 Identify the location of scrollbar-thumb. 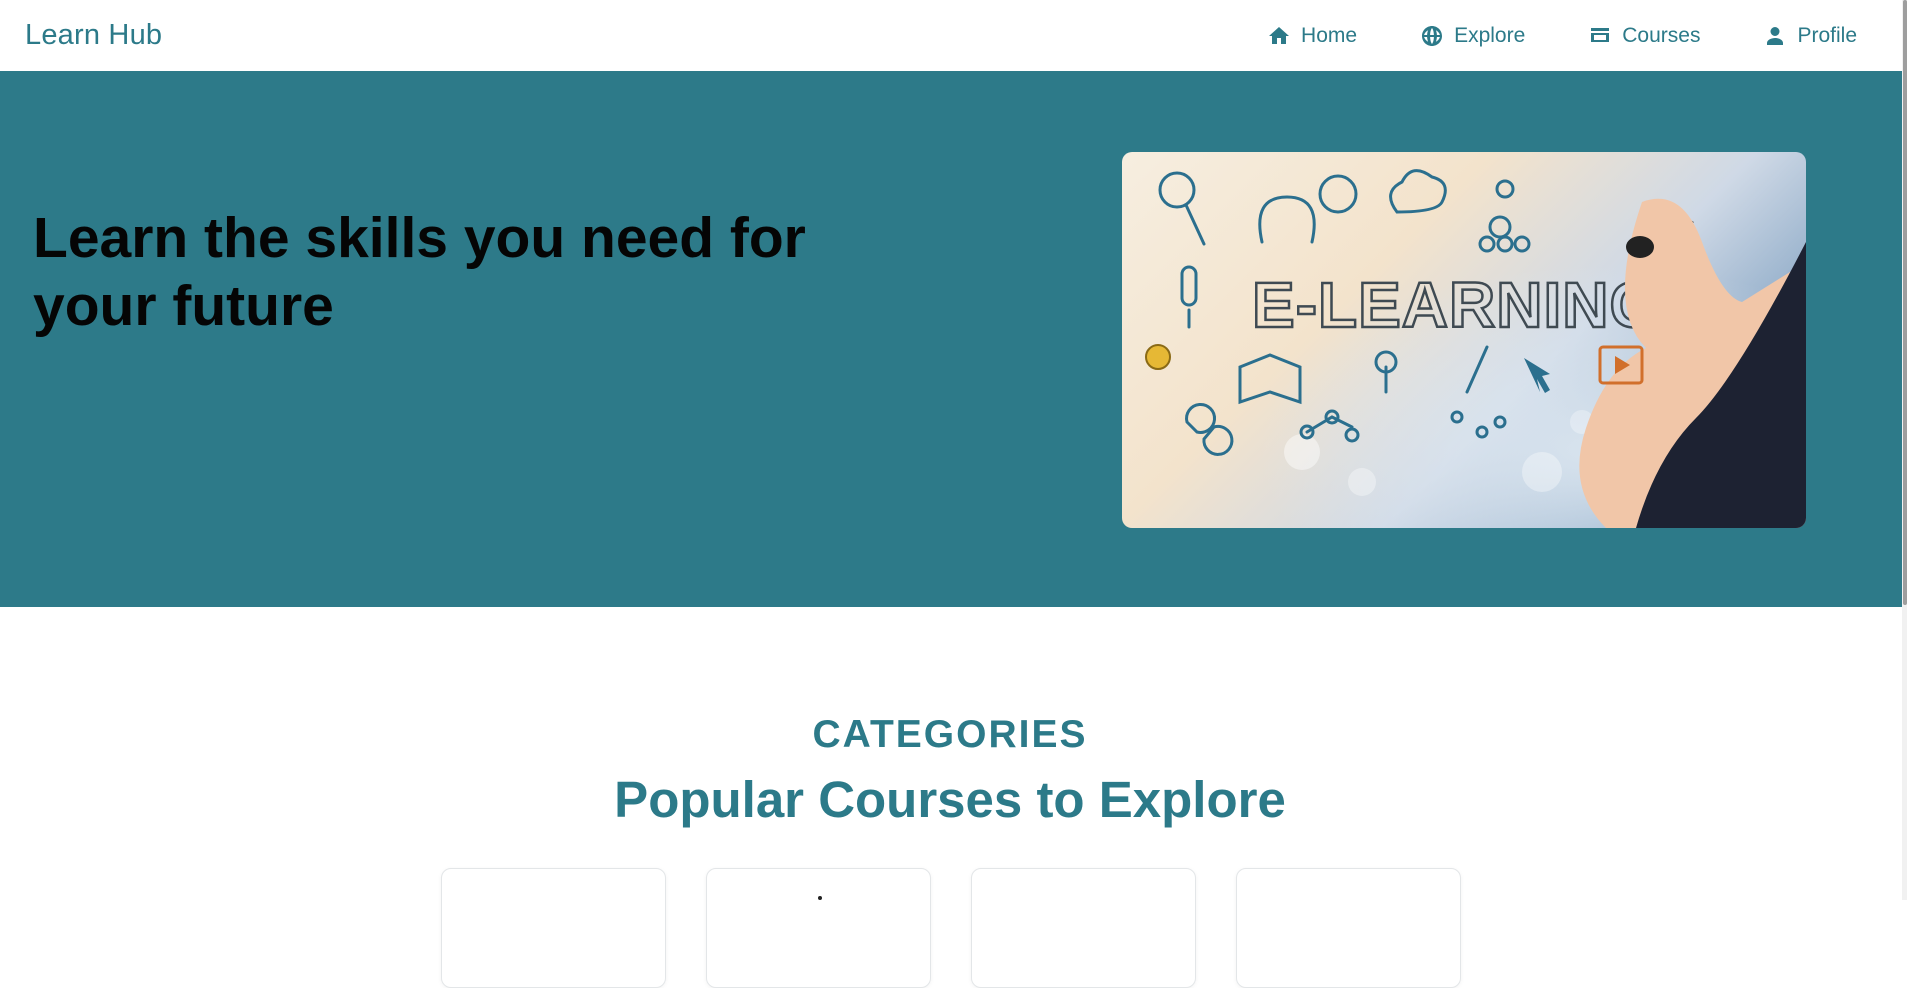
(1905, 302).